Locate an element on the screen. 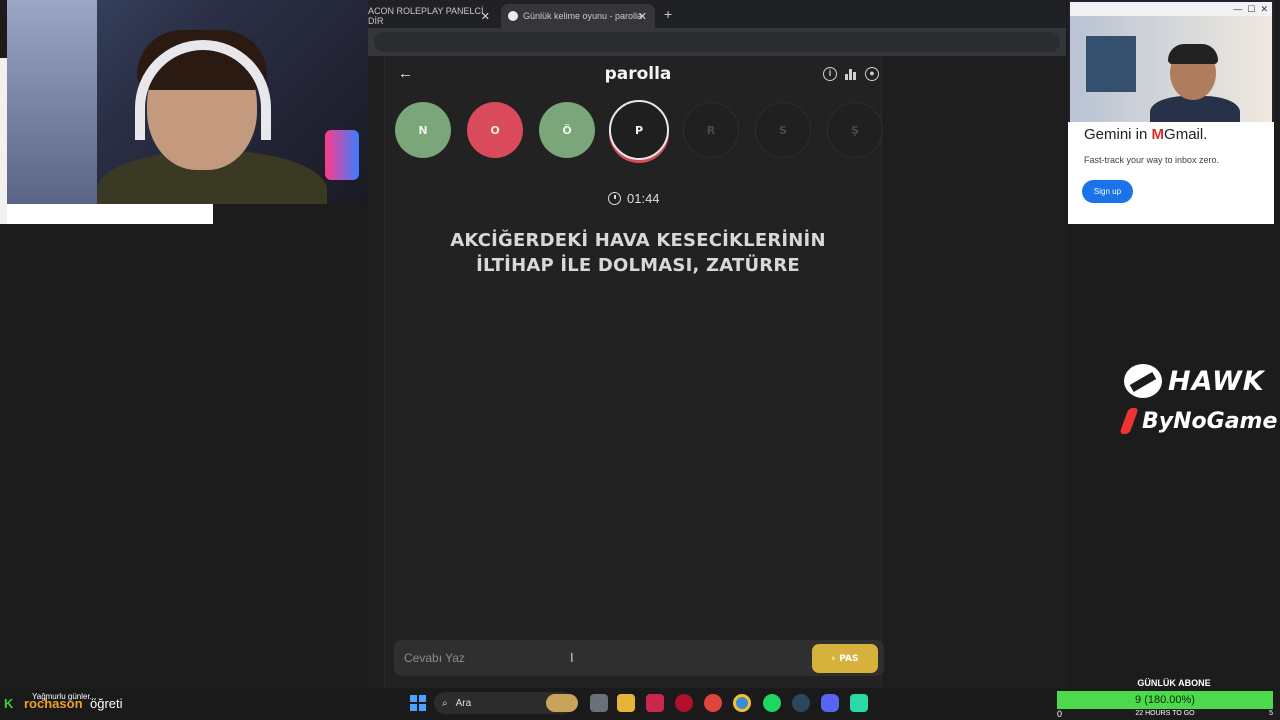 Image resolution: width=1280 pixels, height=720 pixels. widget-icon is located at coordinates (562, 703).